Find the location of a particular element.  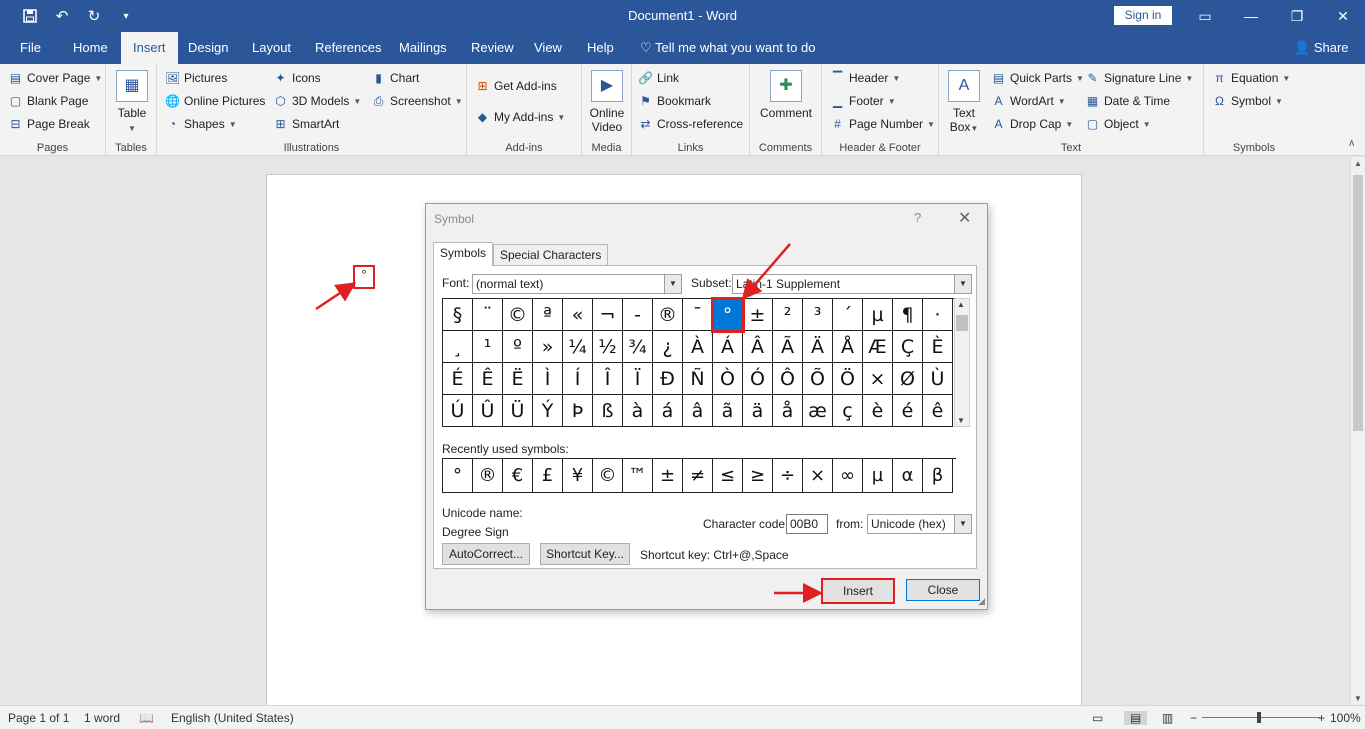

symbol-cell: ¼ is located at coordinates (578, 347).